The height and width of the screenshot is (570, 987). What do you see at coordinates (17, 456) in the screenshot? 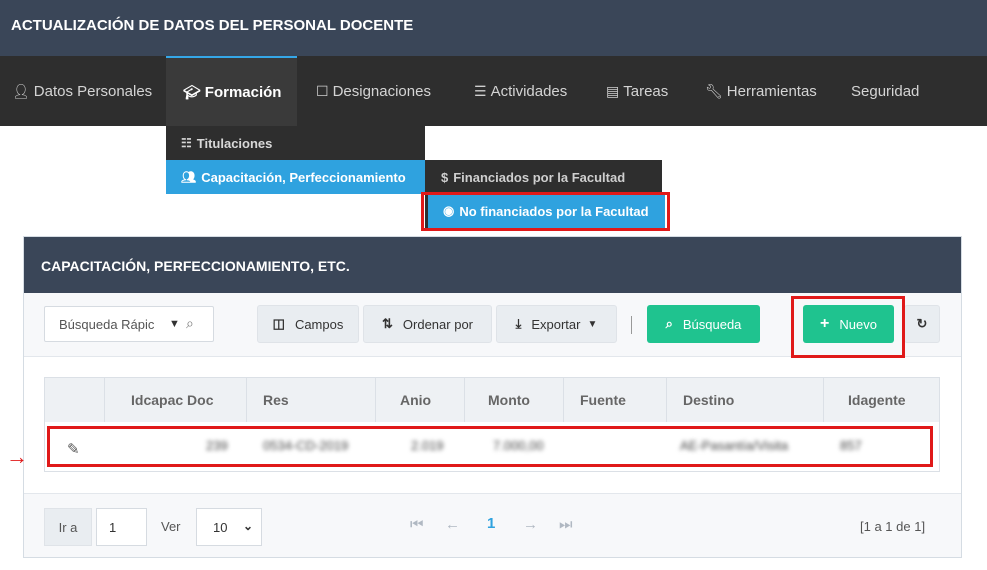
I see `arrow-right-icon: →` at bounding box center [17, 456].